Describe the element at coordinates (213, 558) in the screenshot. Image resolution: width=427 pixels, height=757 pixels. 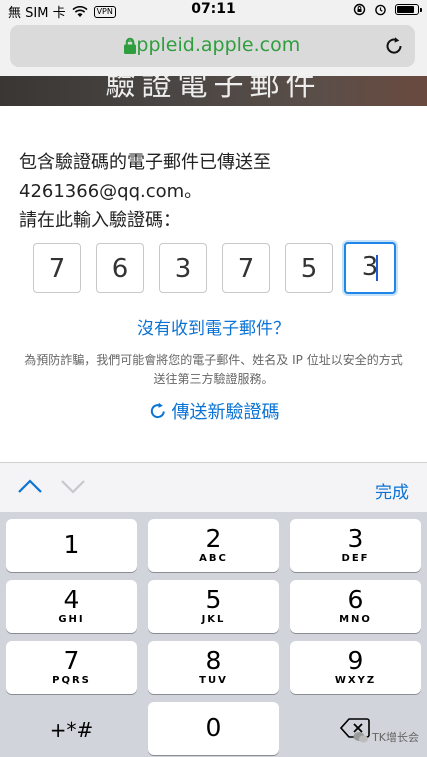
I see `key-letters: ABC` at that location.